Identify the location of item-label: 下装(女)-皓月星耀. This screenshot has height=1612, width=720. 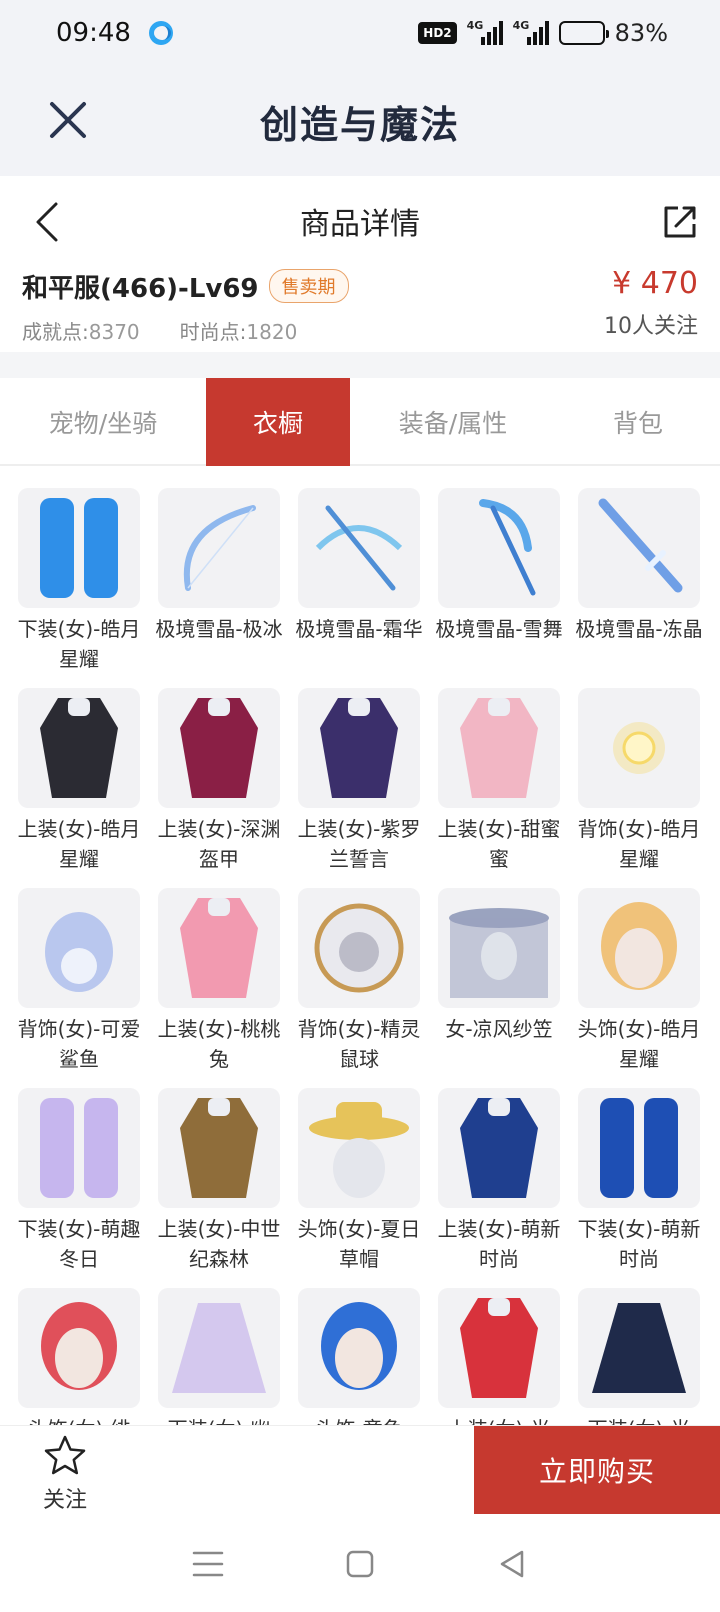
(79, 644).